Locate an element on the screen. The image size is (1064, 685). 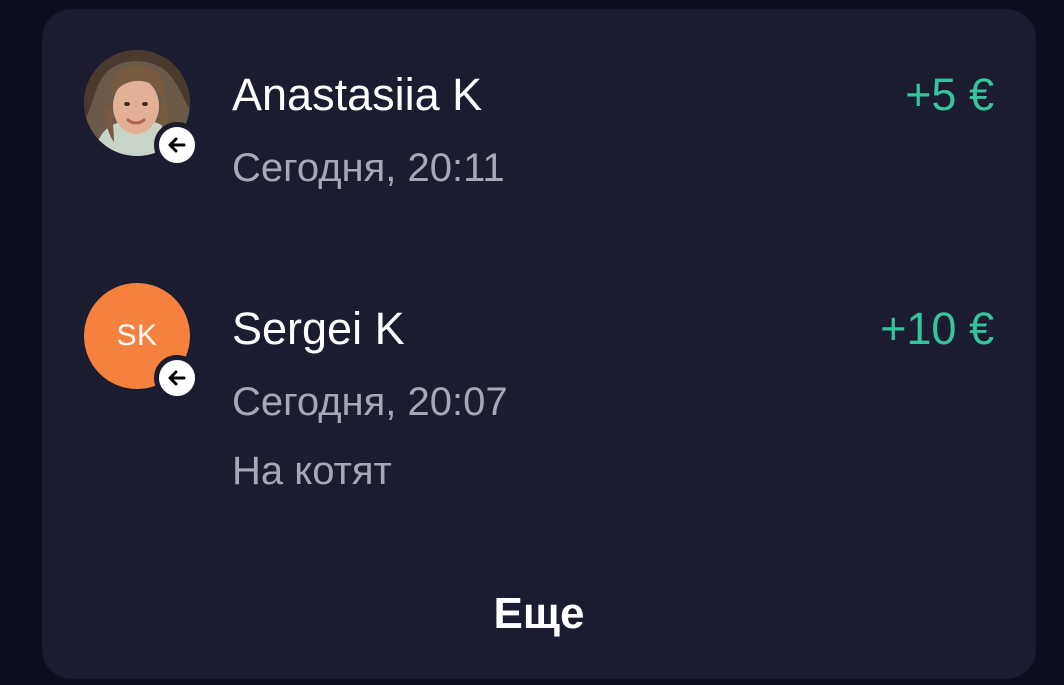
avatar: SK is located at coordinates (142, 342).